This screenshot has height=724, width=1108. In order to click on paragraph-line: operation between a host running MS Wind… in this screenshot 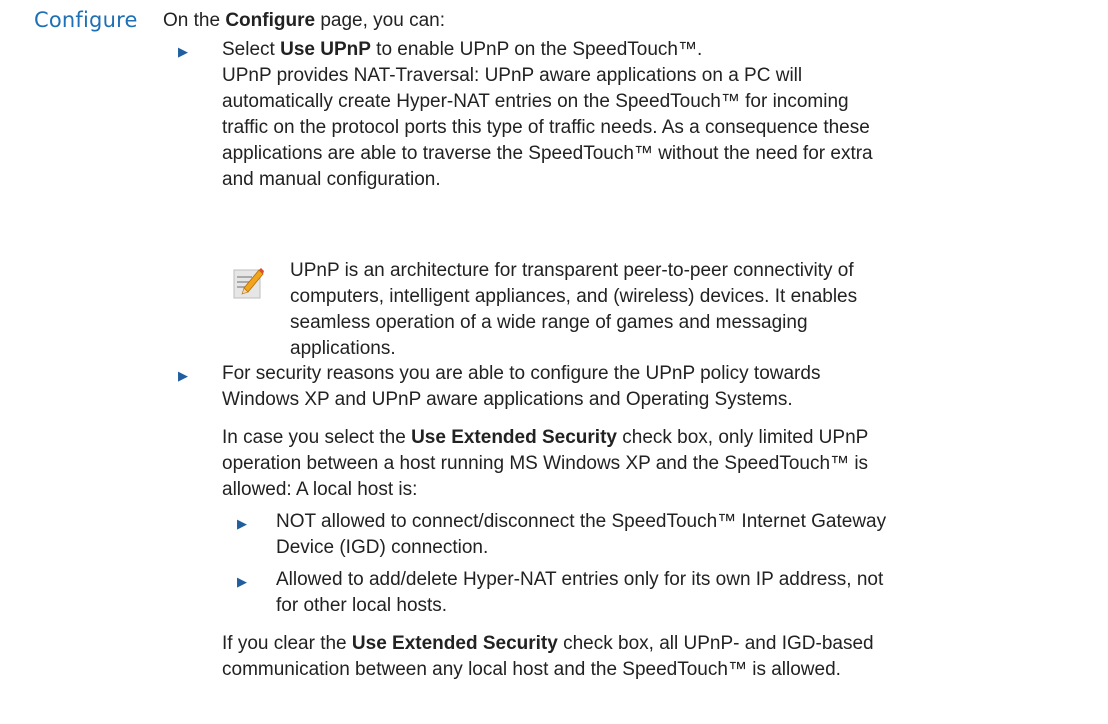, I will do `click(545, 463)`.